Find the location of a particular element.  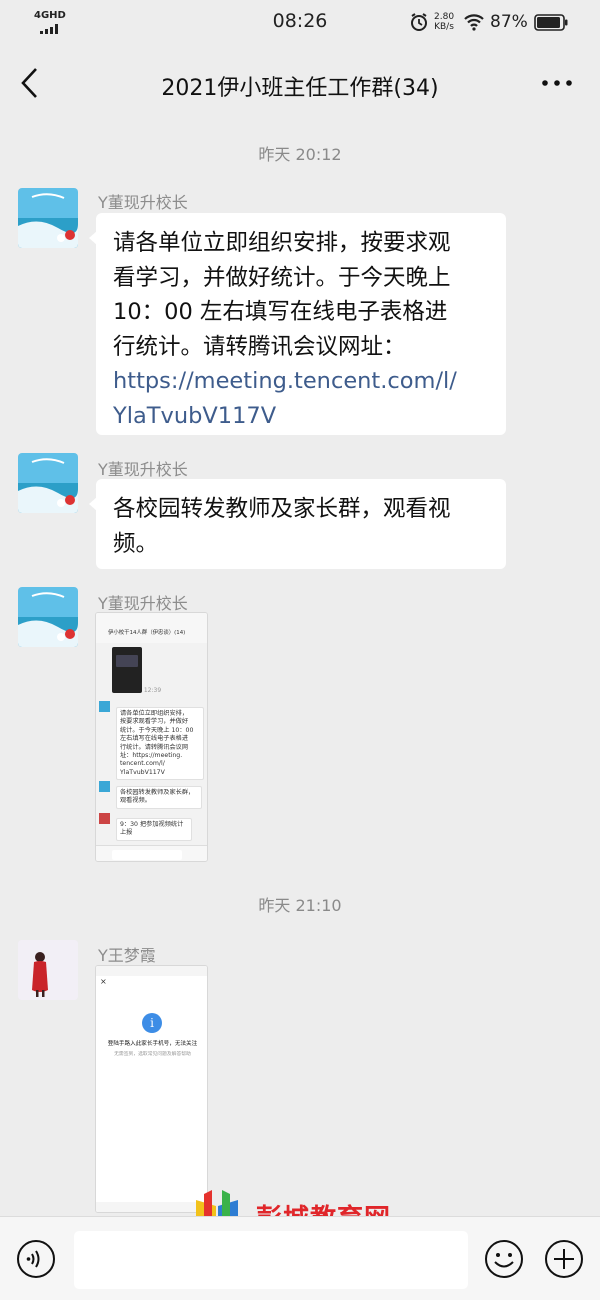

speed-value: 2.80 is located at coordinates (444, 17).